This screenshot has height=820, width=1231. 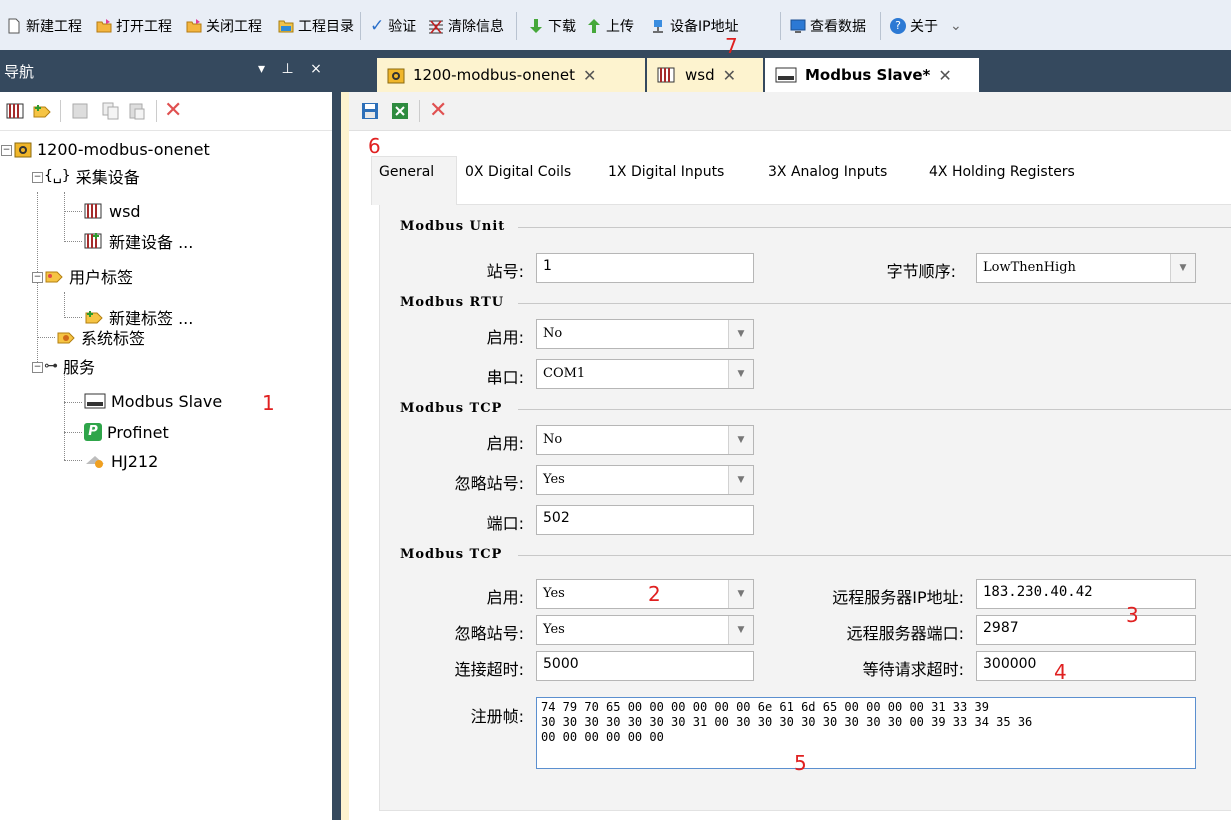 What do you see at coordinates (1086, 630) in the screenshot?
I see `remote-port-field: 2987` at bounding box center [1086, 630].